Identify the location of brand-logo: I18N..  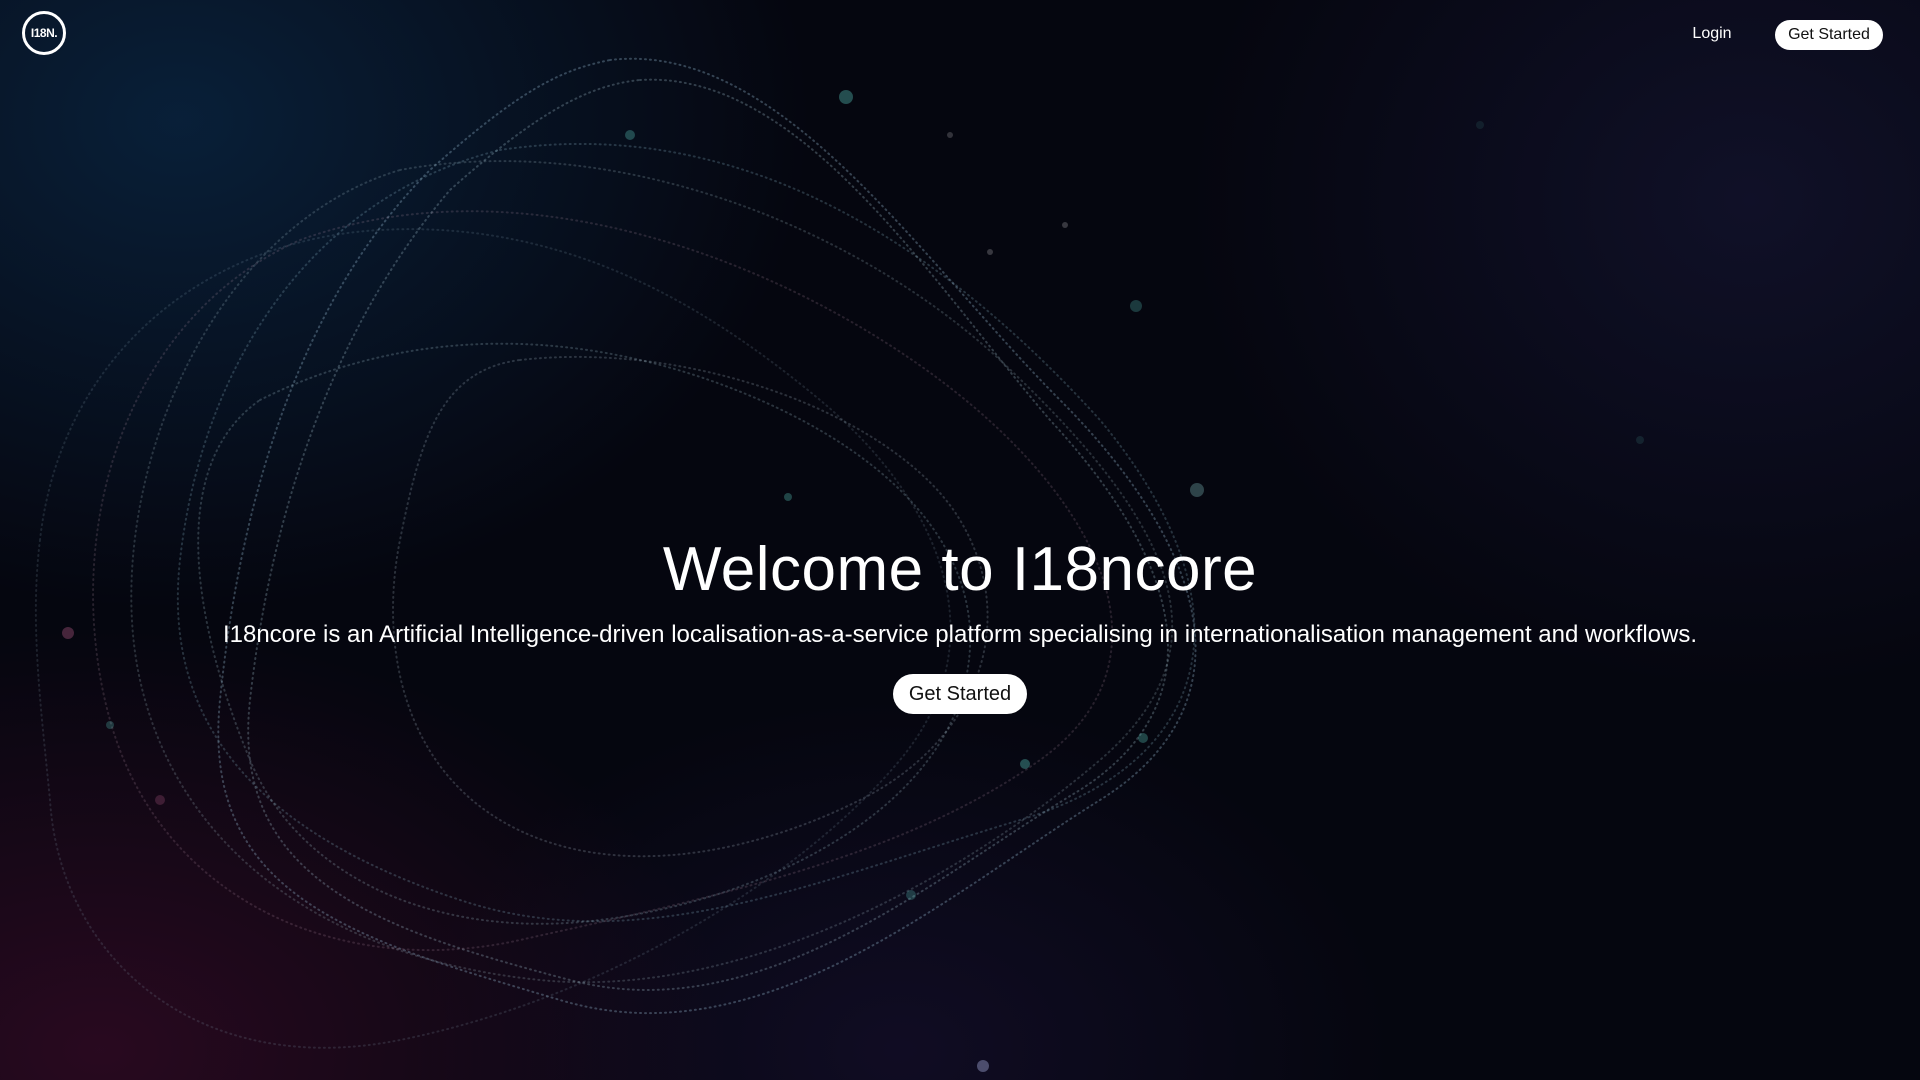
(44, 33).